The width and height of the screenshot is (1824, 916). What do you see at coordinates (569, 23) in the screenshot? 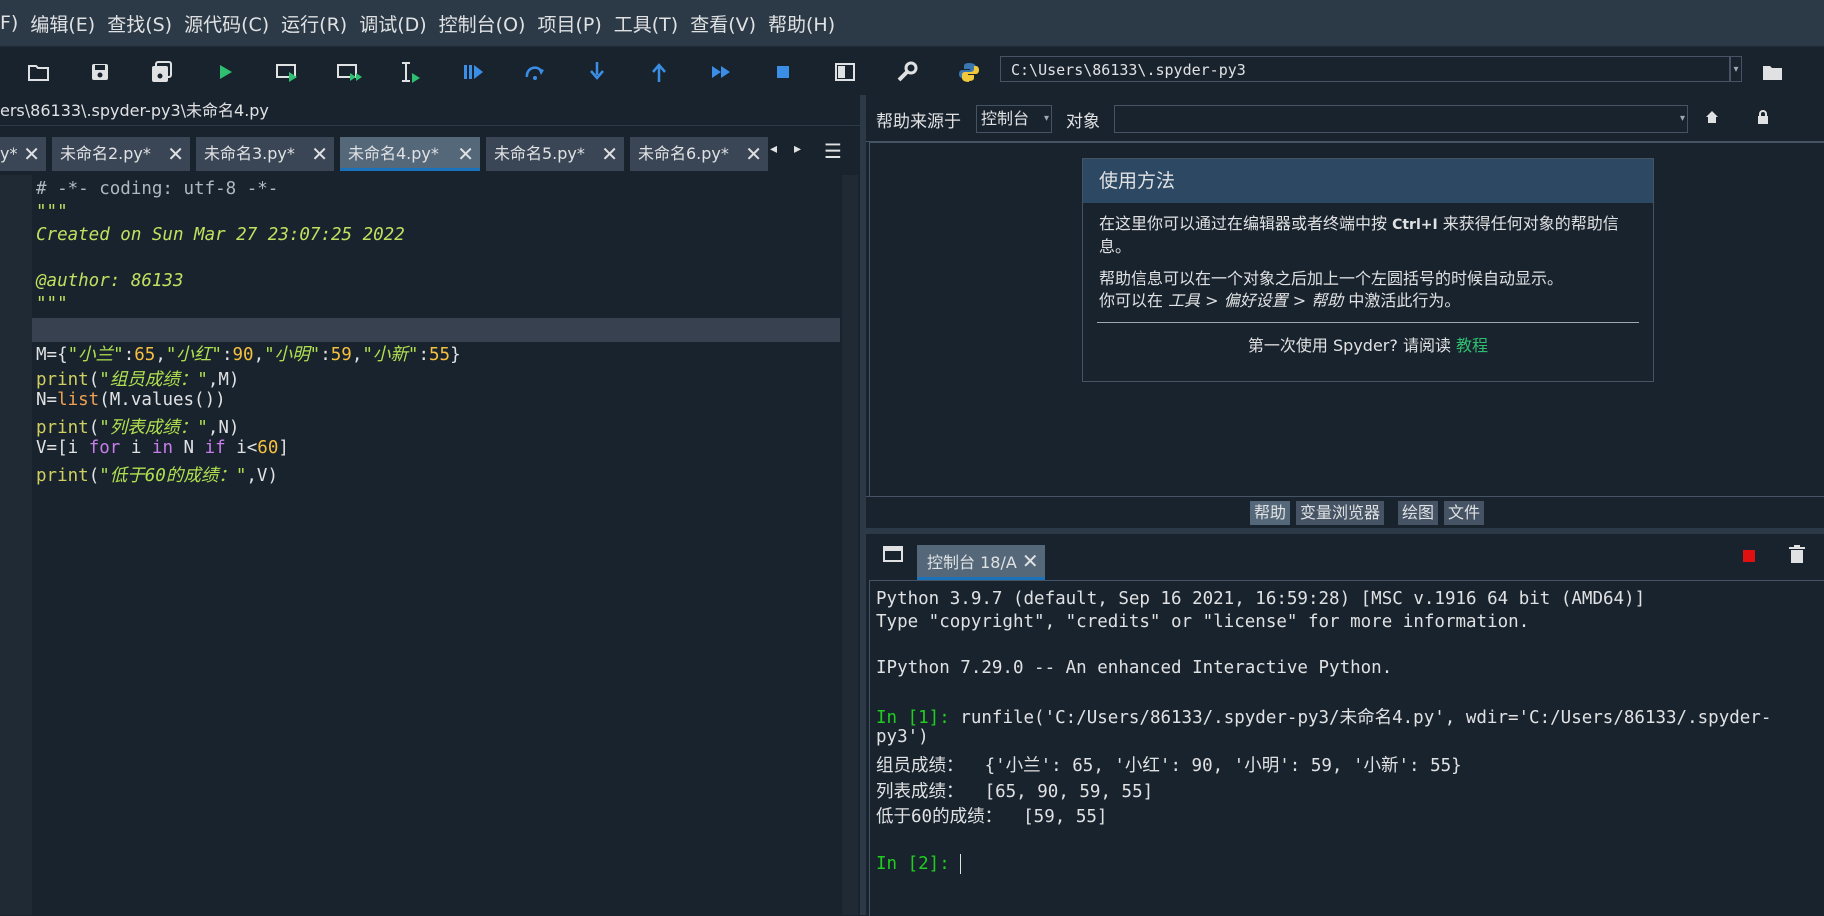
I see `menu-projects: 项目(P)` at bounding box center [569, 23].